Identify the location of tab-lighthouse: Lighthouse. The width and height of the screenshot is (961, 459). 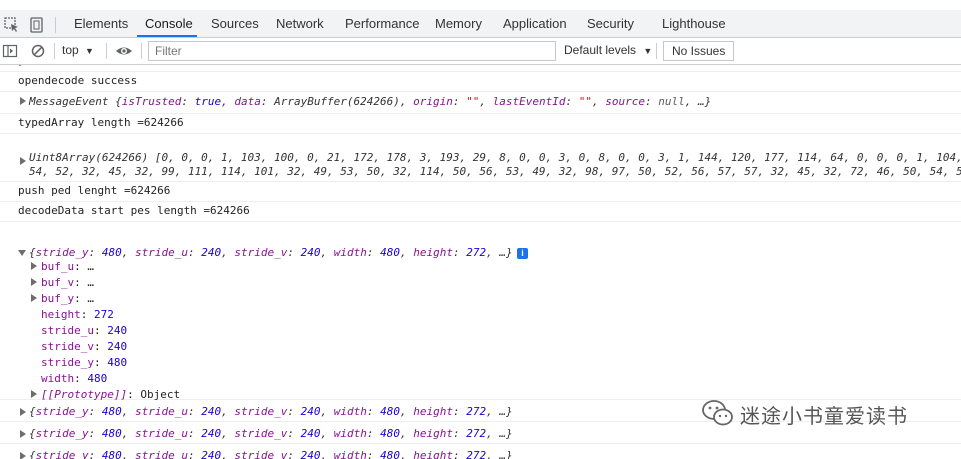
(694, 24).